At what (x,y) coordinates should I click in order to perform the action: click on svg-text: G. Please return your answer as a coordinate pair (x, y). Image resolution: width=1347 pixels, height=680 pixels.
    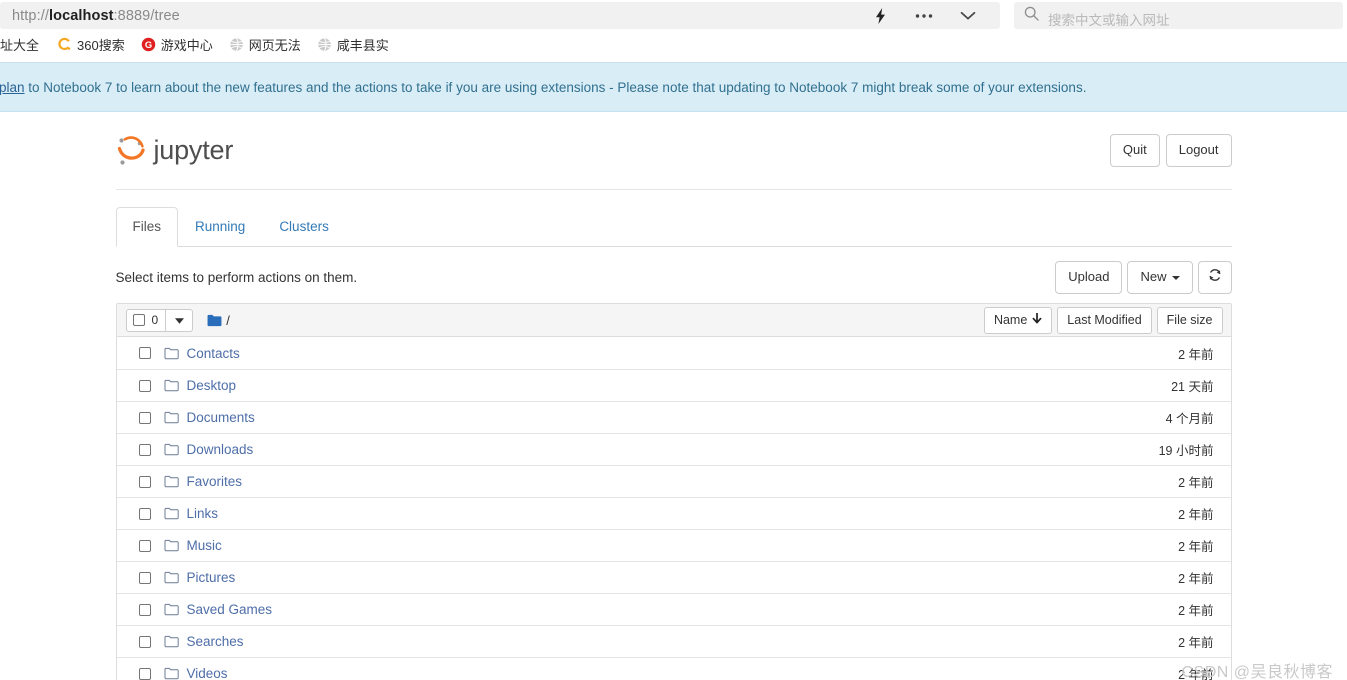
    Looking at the image, I should click on (148, 45).